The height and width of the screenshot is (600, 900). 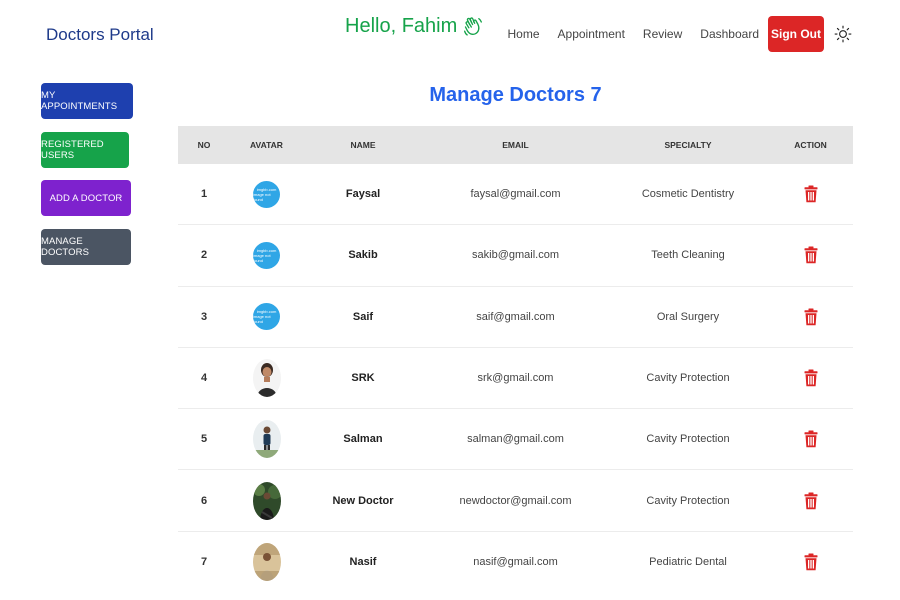 What do you see at coordinates (688, 316) in the screenshot?
I see `cell-specialty: Oral Surgery` at bounding box center [688, 316].